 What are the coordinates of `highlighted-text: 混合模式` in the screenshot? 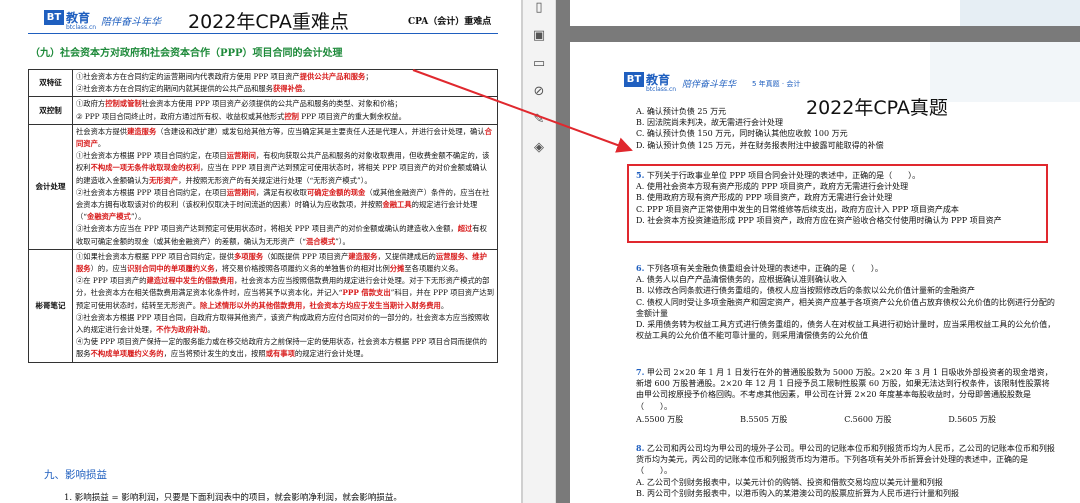 It's located at (320, 241).